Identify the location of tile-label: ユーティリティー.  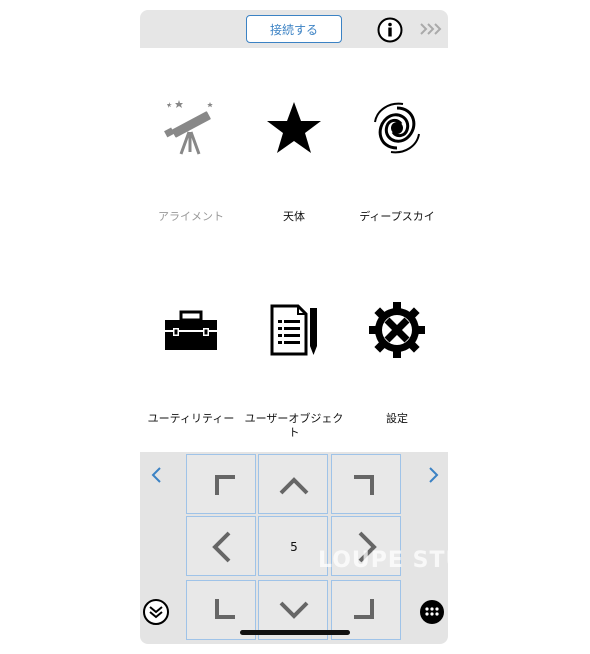
(191, 418).